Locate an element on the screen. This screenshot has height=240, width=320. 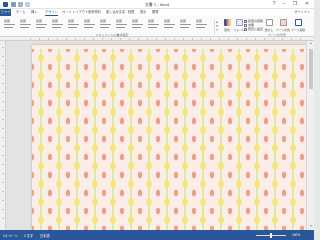
tab-references: 参考資料 is located at coordinates (94, 12).